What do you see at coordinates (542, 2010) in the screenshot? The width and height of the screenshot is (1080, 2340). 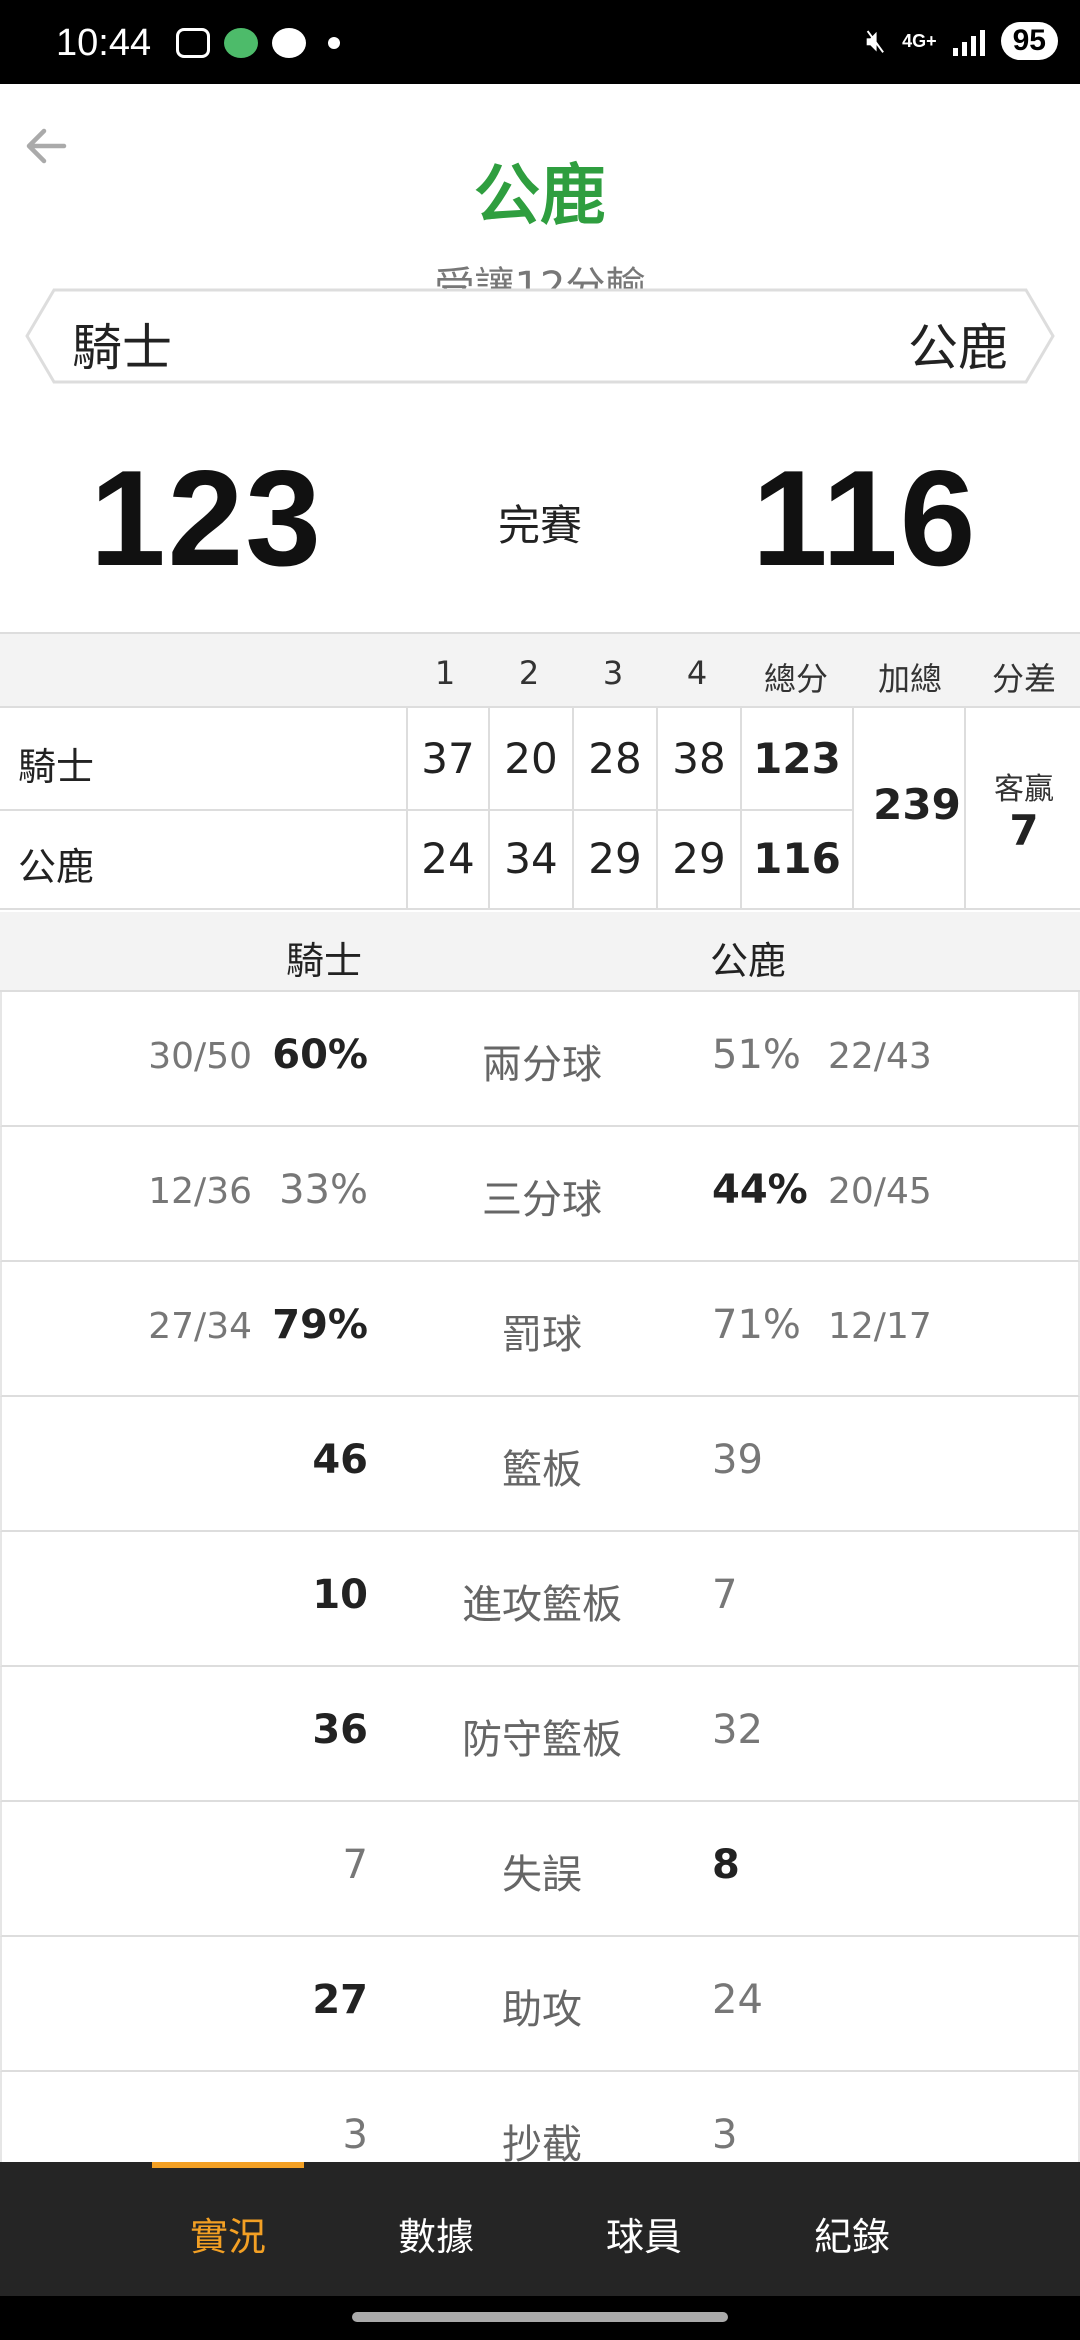 I see `stat-label: 助攻` at bounding box center [542, 2010].